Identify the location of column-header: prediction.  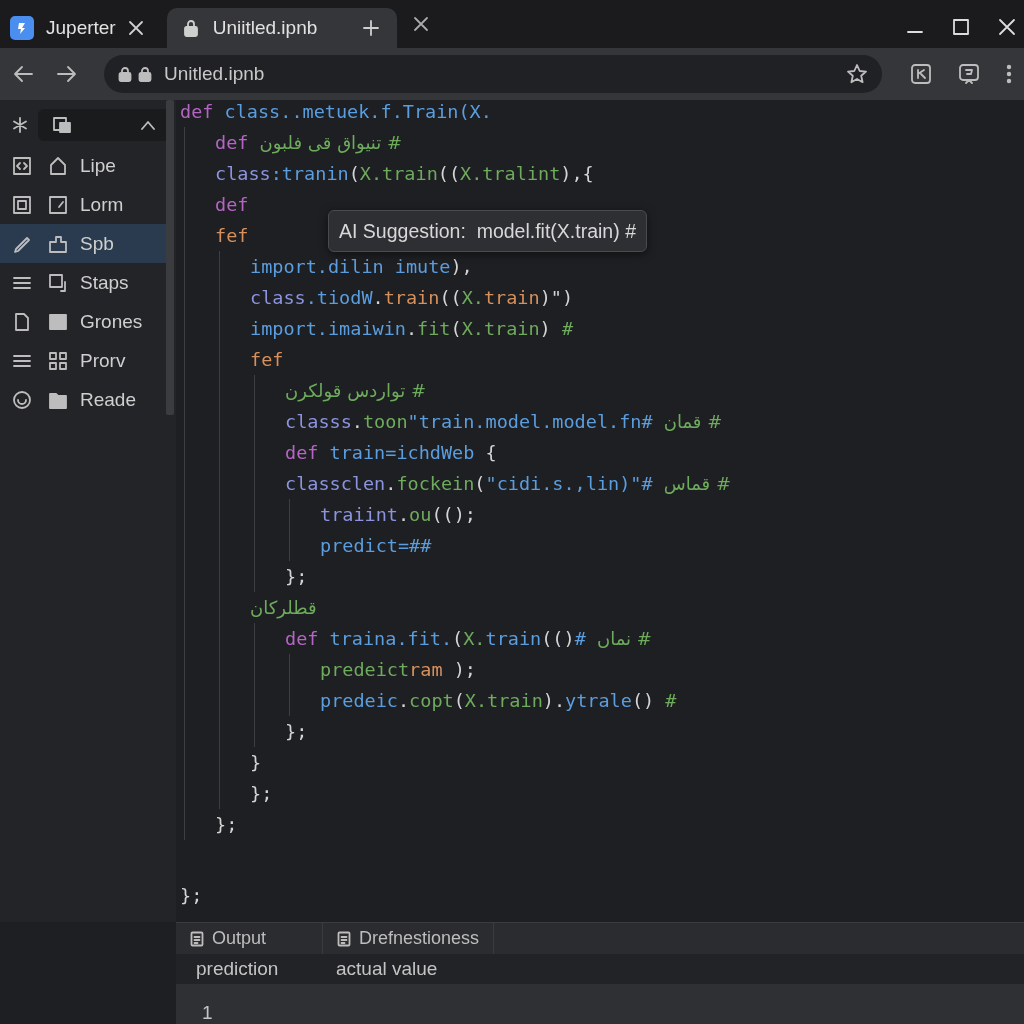
(237, 969).